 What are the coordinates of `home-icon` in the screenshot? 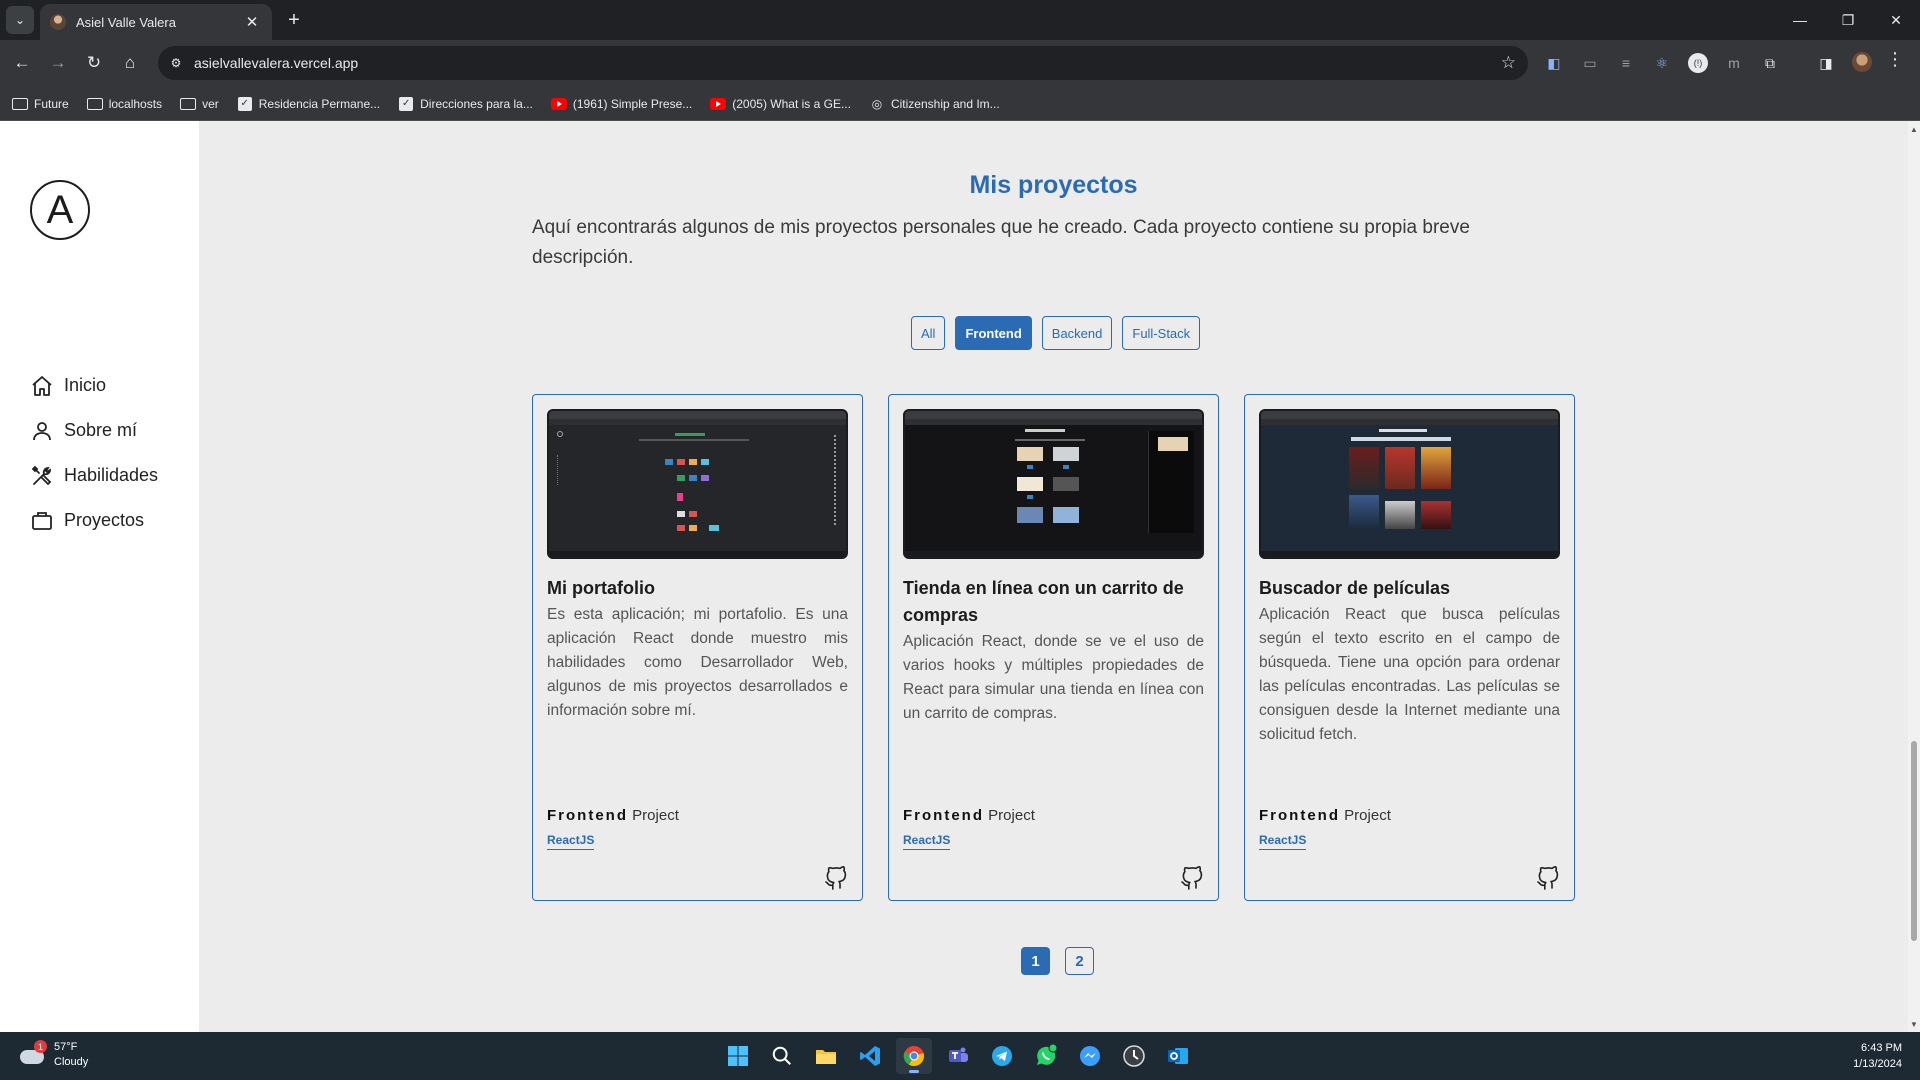 It's located at (42, 385).